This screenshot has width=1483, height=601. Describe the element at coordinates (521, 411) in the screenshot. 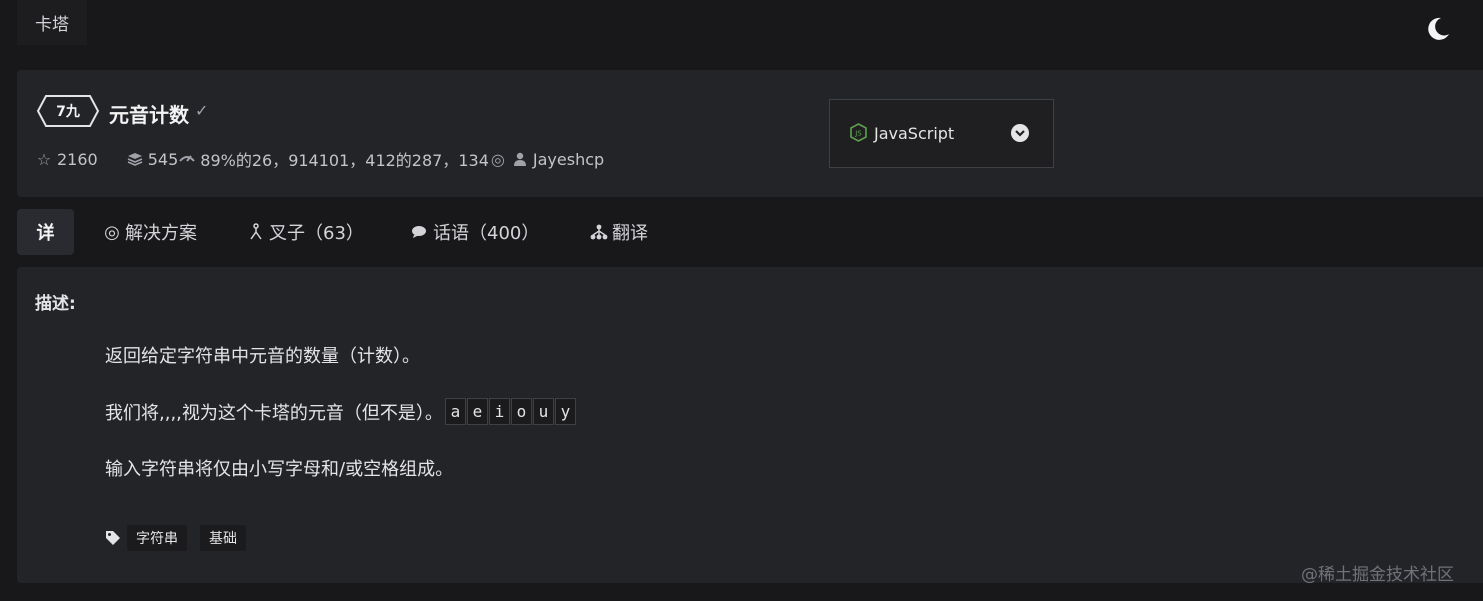

I see `vowel-code: o` at that location.